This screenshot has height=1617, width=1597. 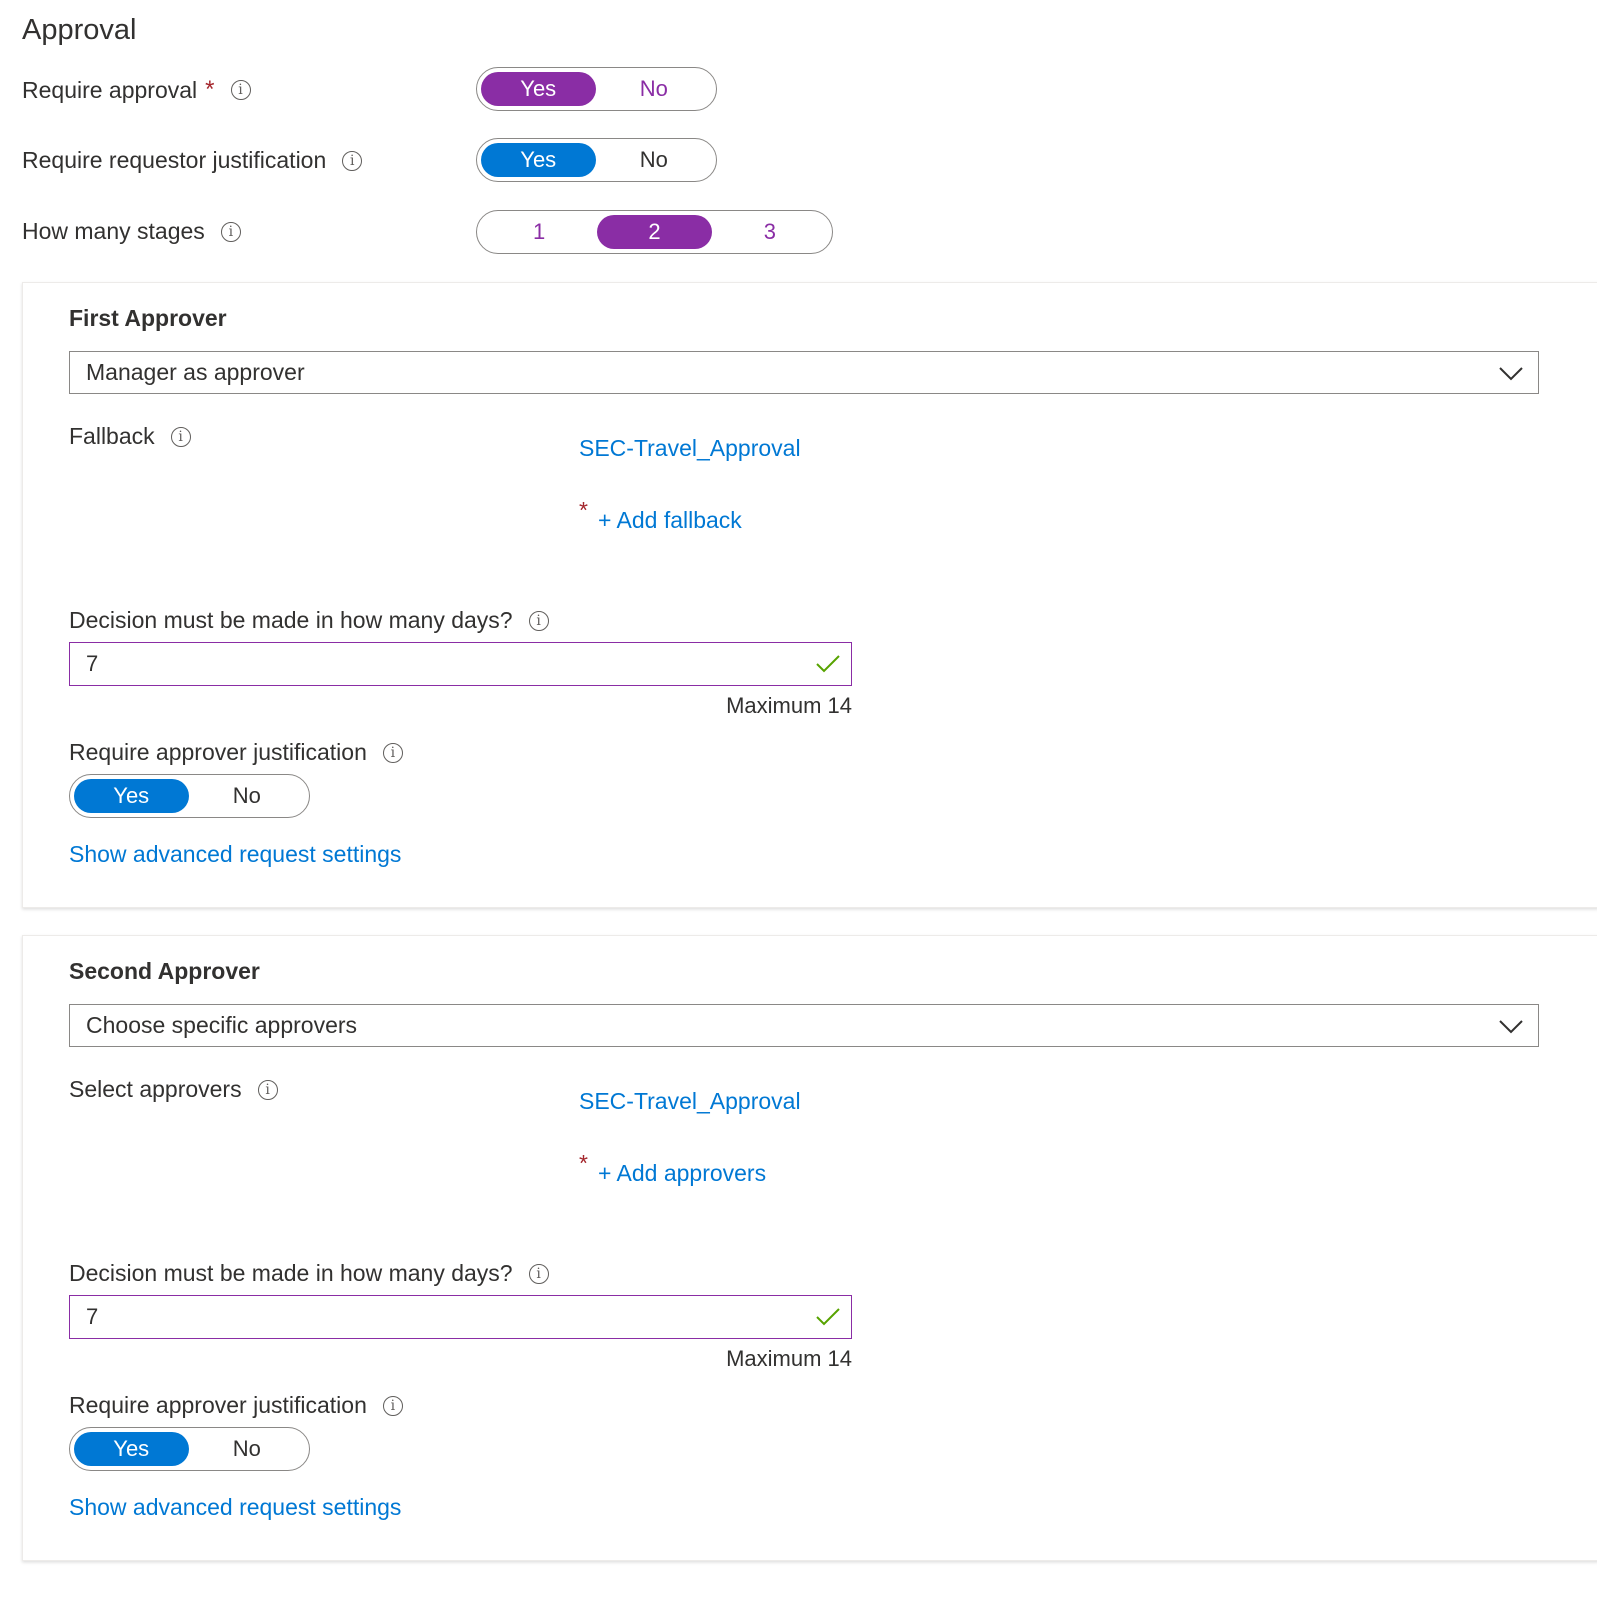 I want to click on require-approval-no: No, so click(x=654, y=89).